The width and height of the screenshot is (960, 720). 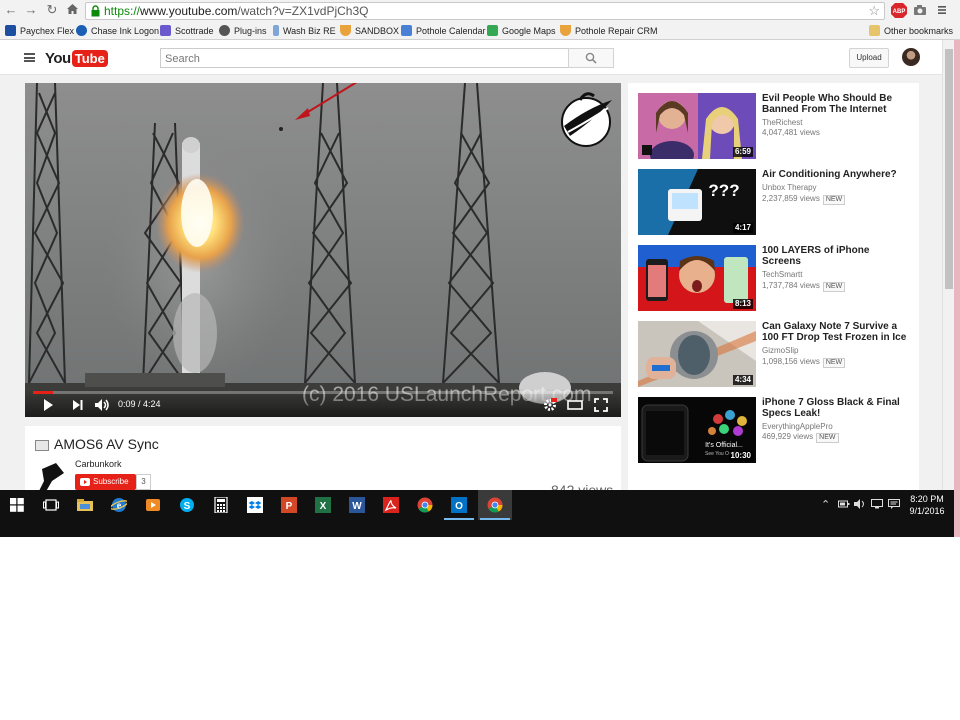 What do you see at coordinates (697, 354) in the screenshot?
I see `video-thumbnail: 4:34` at bounding box center [697, 354].